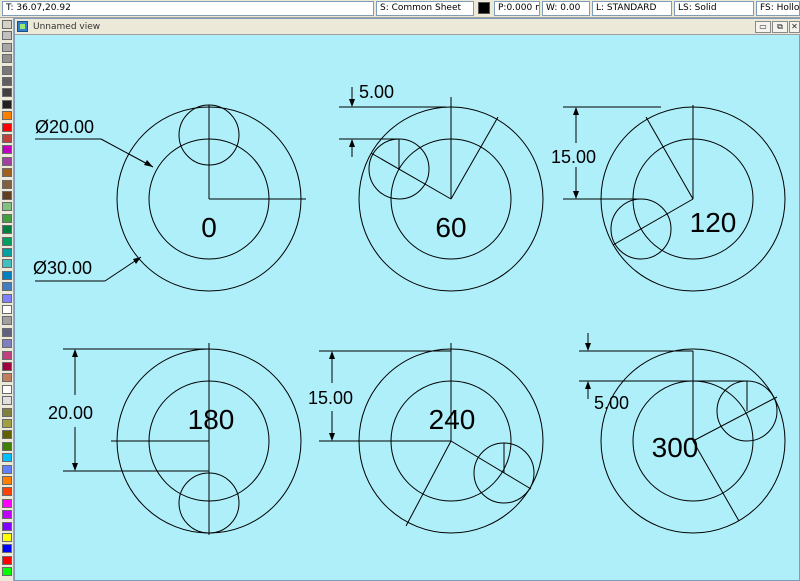 The image size is (800, 581). What do you see at coordinates (330, 398) in the screenshot?
I see `dim-label-15-bottom: 15.00` at bounding box center [330, 398].